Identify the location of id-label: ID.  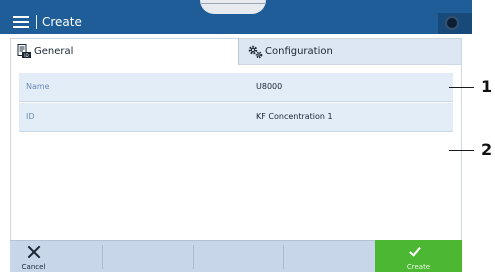
(30, 116).